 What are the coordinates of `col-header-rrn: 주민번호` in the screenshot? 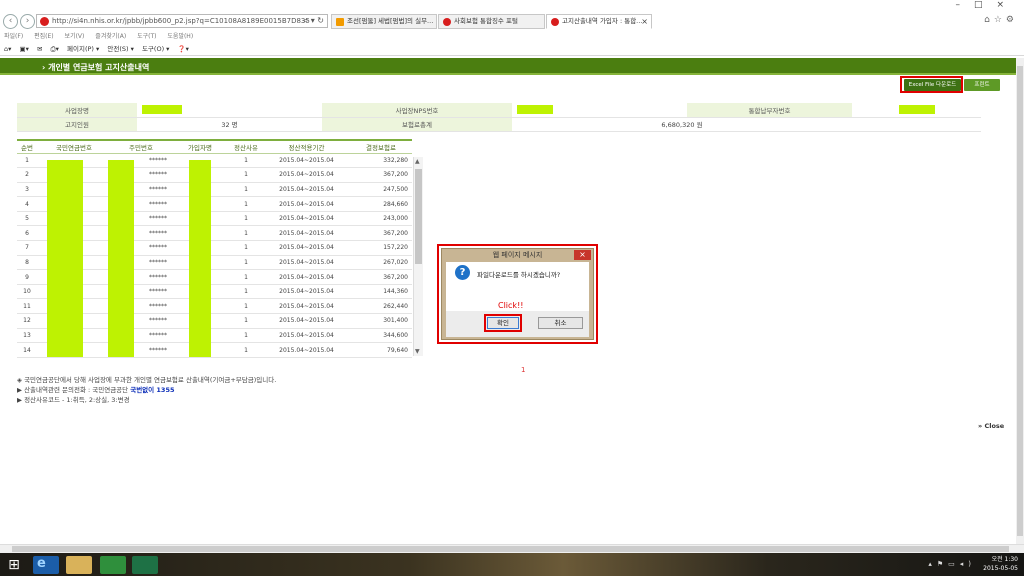 It's located at (141, 146).